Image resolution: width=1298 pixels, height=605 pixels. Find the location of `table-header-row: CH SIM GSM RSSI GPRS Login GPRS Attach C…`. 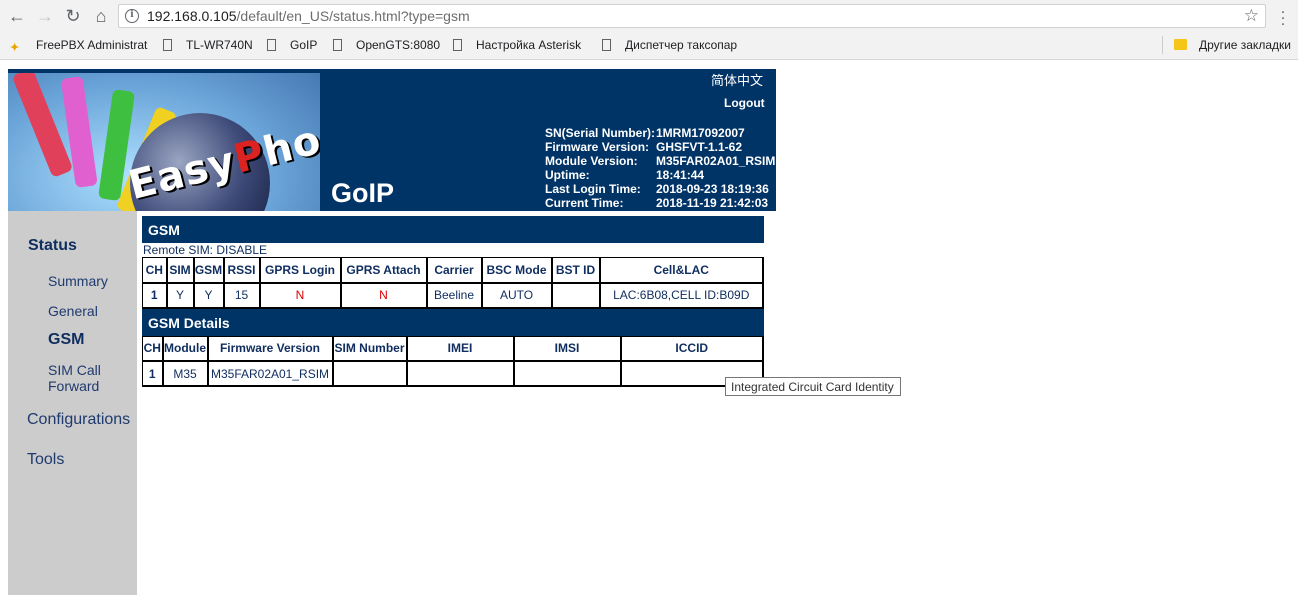

table-header-row: CH SIM GSM RSSI GPRS Login GPRS Attach C… is located at coordinates (453, 270).